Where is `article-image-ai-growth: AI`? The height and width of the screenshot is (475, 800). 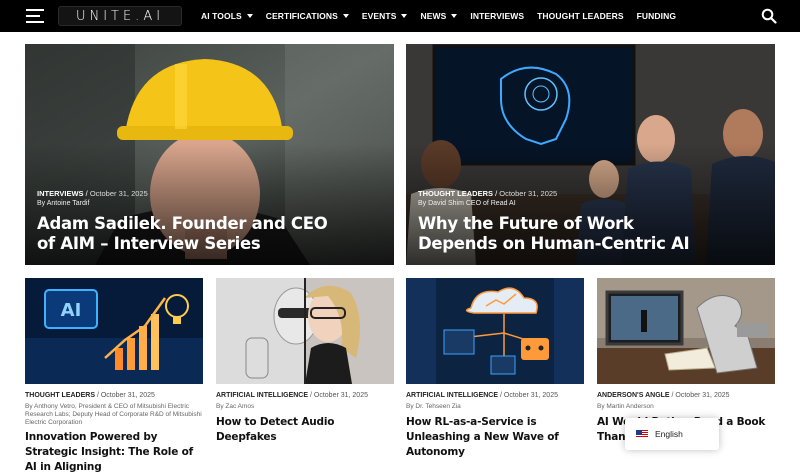
article-image-ai-growth: AI is located at coordinates (114, 331).